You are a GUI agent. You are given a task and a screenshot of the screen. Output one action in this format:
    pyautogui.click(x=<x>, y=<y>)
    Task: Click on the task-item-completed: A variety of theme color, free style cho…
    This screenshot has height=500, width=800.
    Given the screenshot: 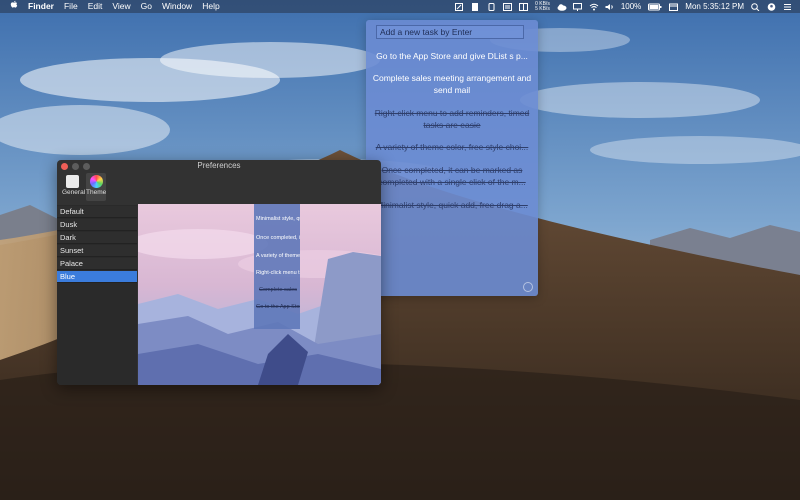 What is the action you would take?
    pyautogui.click(x=452, y=148)
    